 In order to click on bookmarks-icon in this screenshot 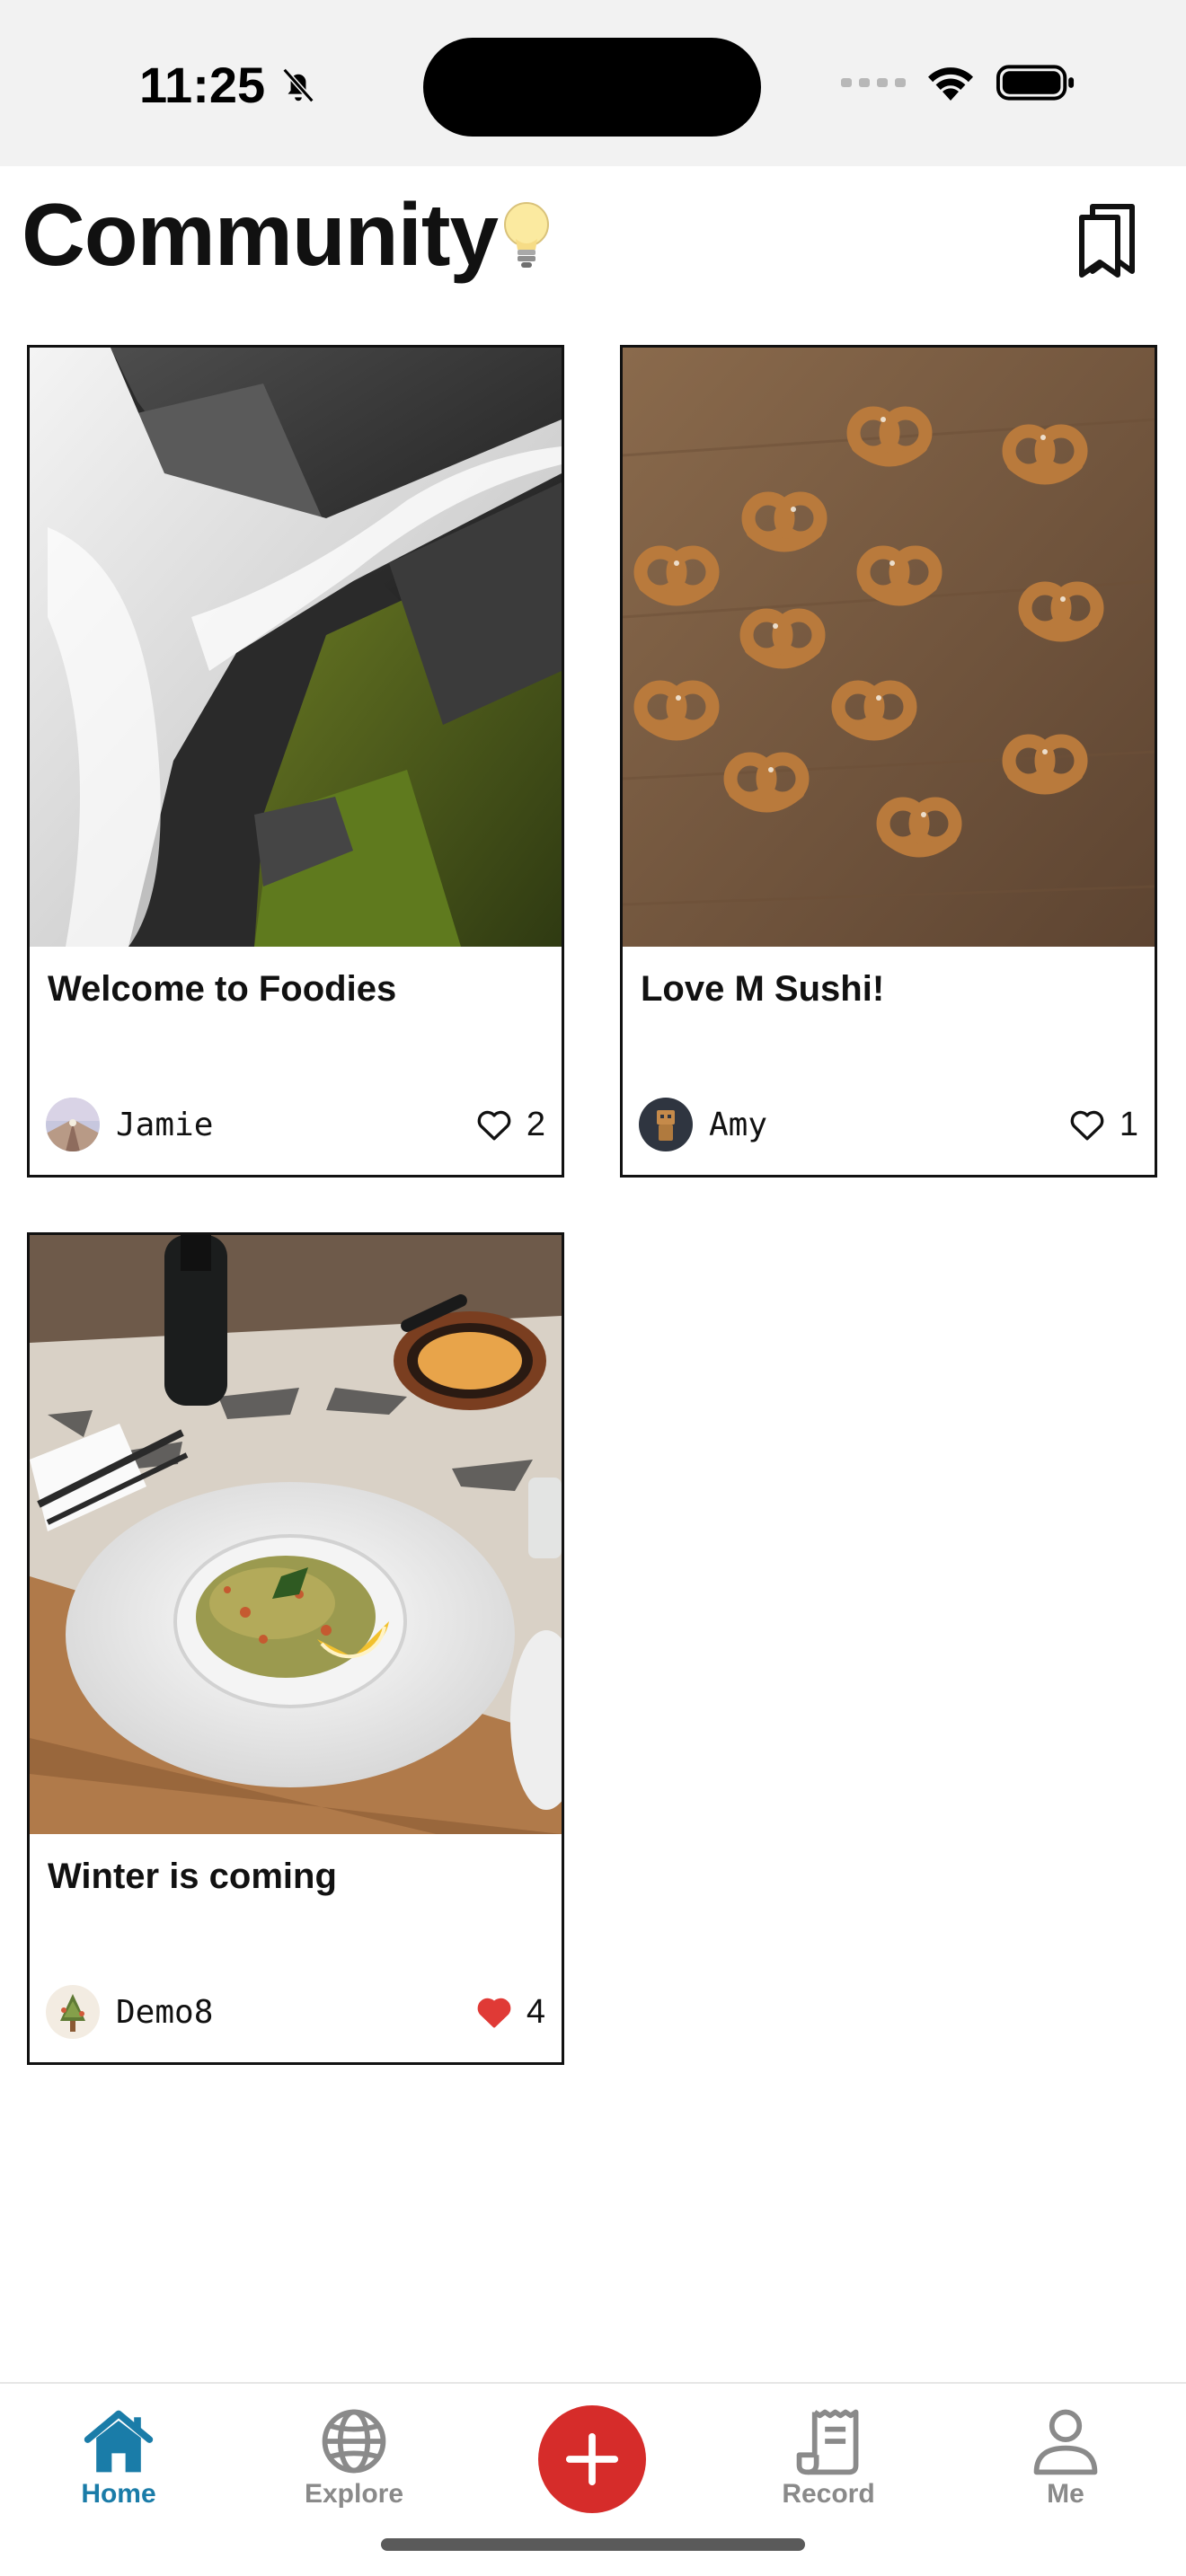, I will do `click(1107, 240)`.